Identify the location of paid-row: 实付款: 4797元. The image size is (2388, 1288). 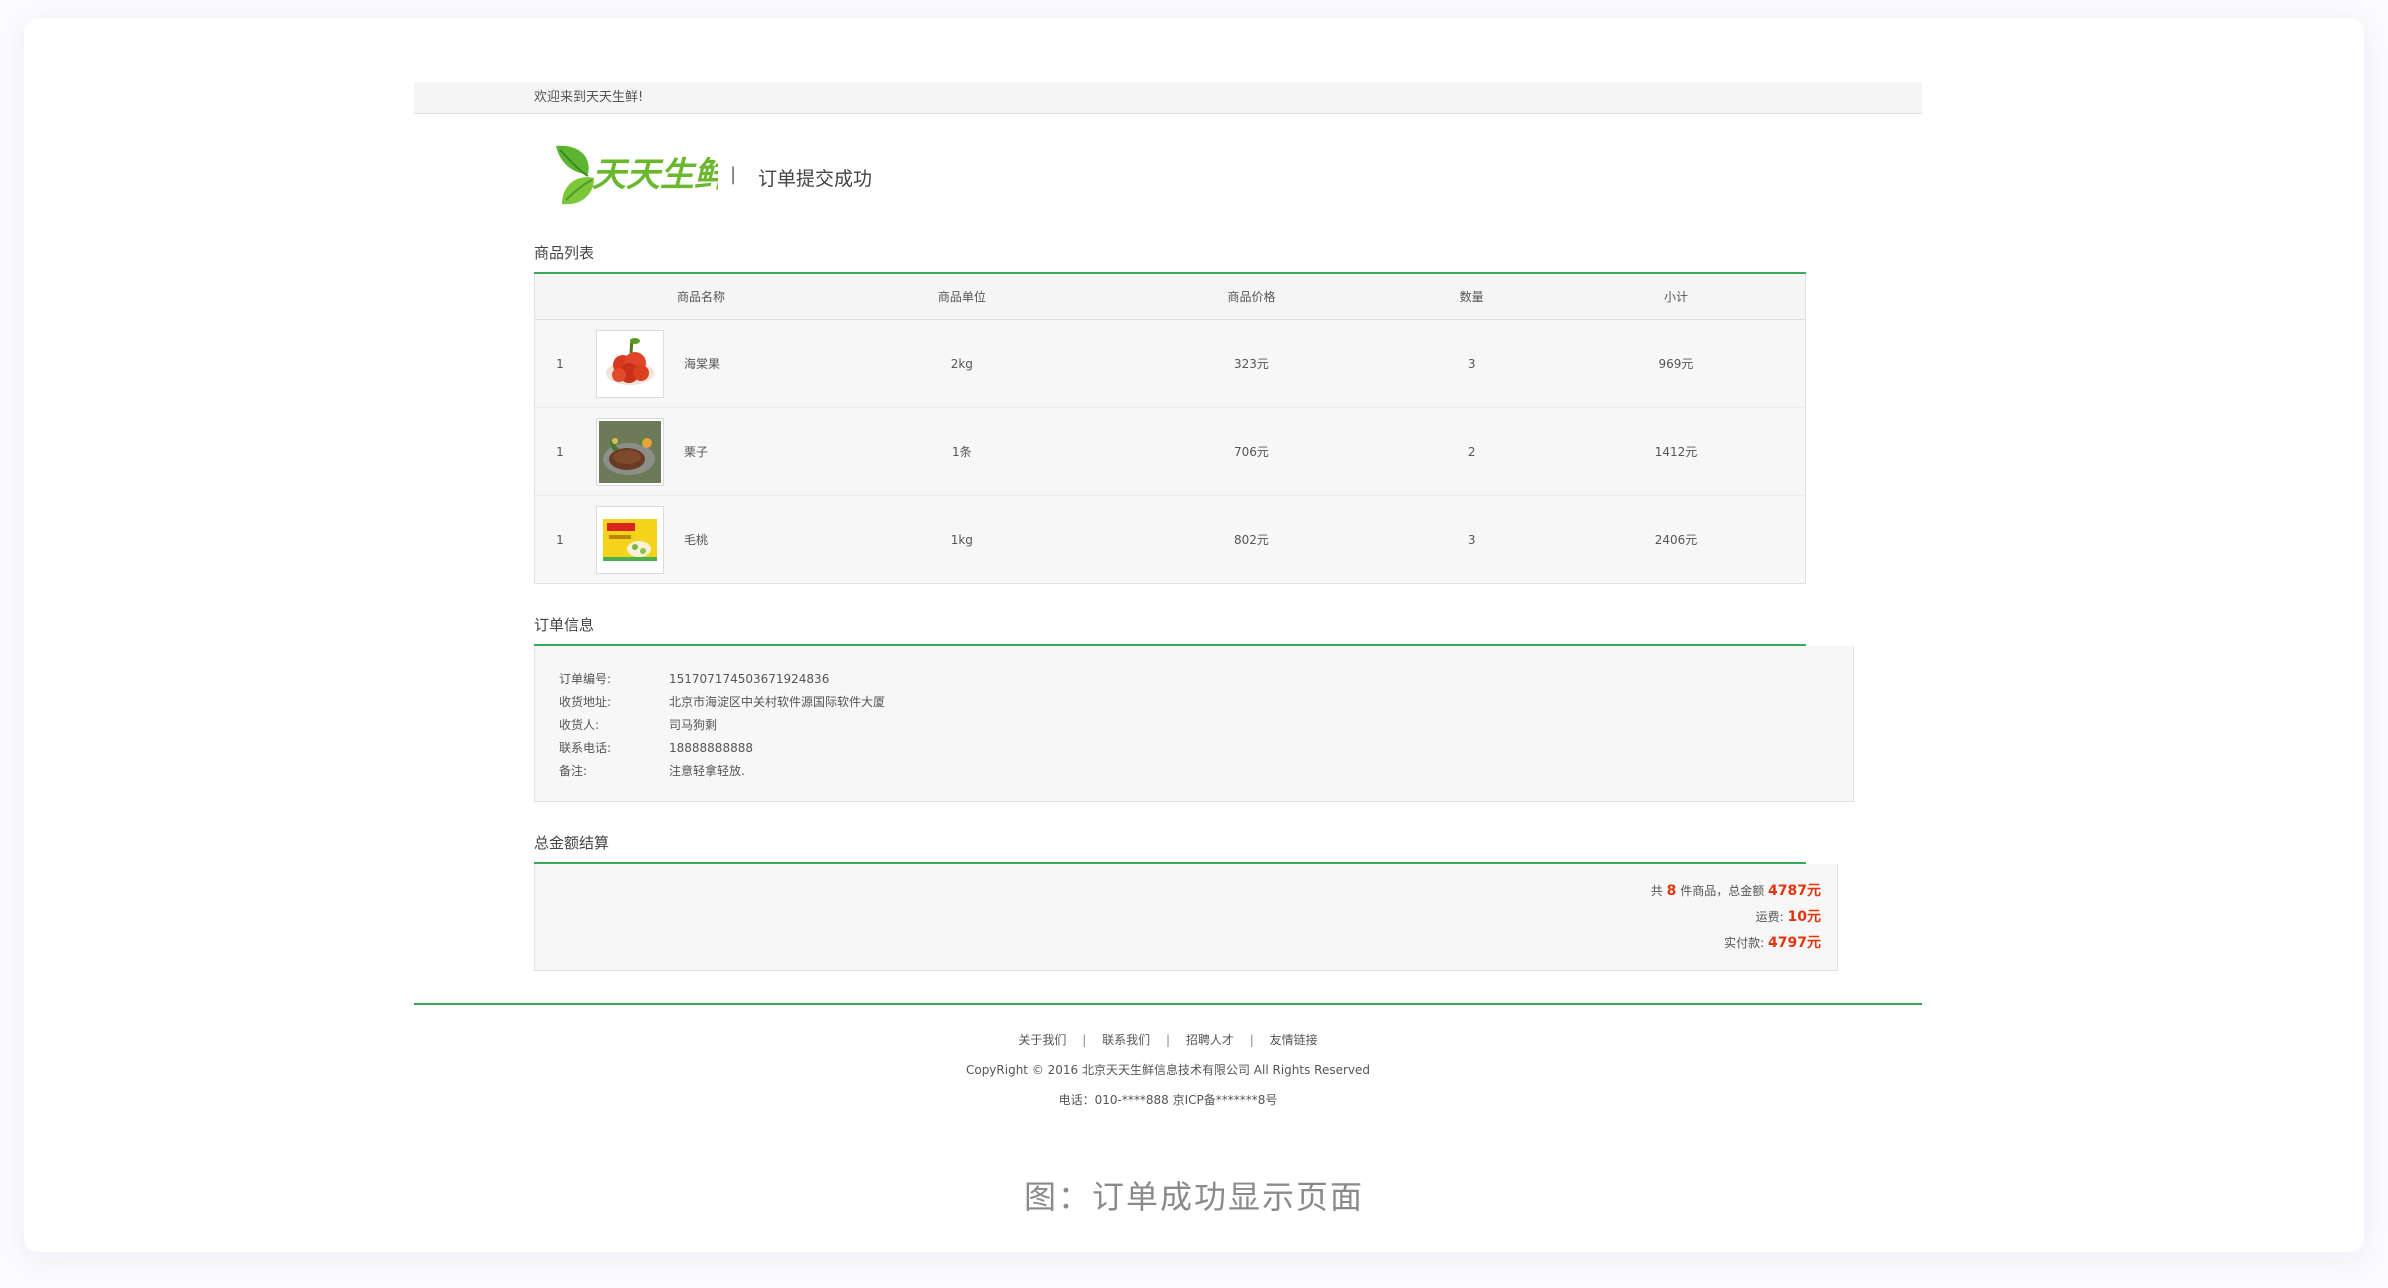
(1186, 943).